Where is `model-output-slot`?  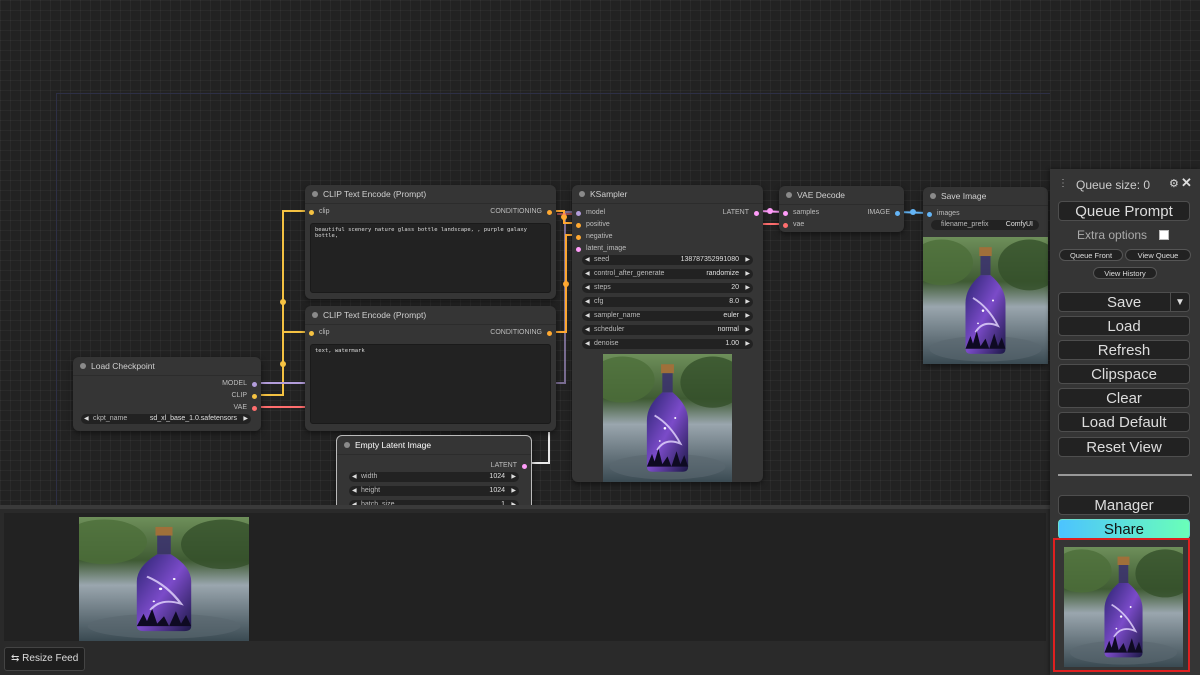
model-output-slot is located at coordinates (254, 384).